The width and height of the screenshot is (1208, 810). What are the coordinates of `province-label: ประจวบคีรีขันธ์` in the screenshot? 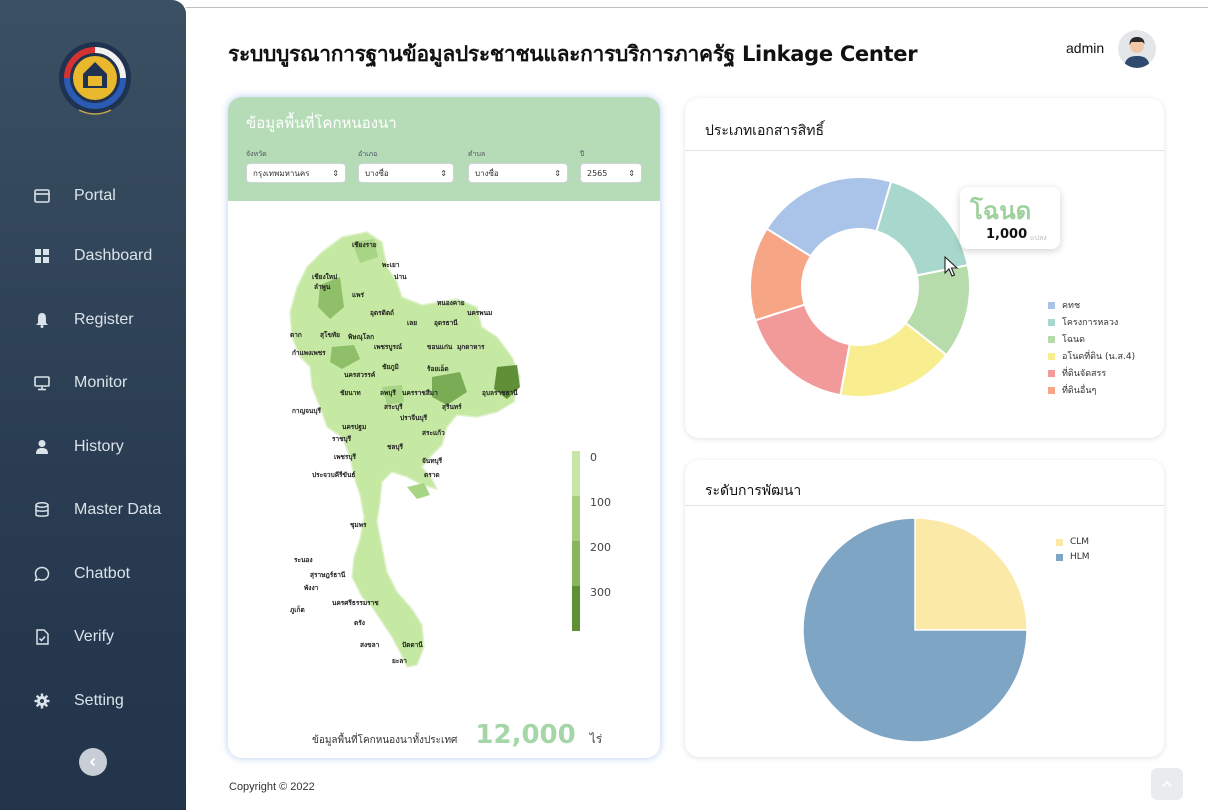 It's located at (333, 475).